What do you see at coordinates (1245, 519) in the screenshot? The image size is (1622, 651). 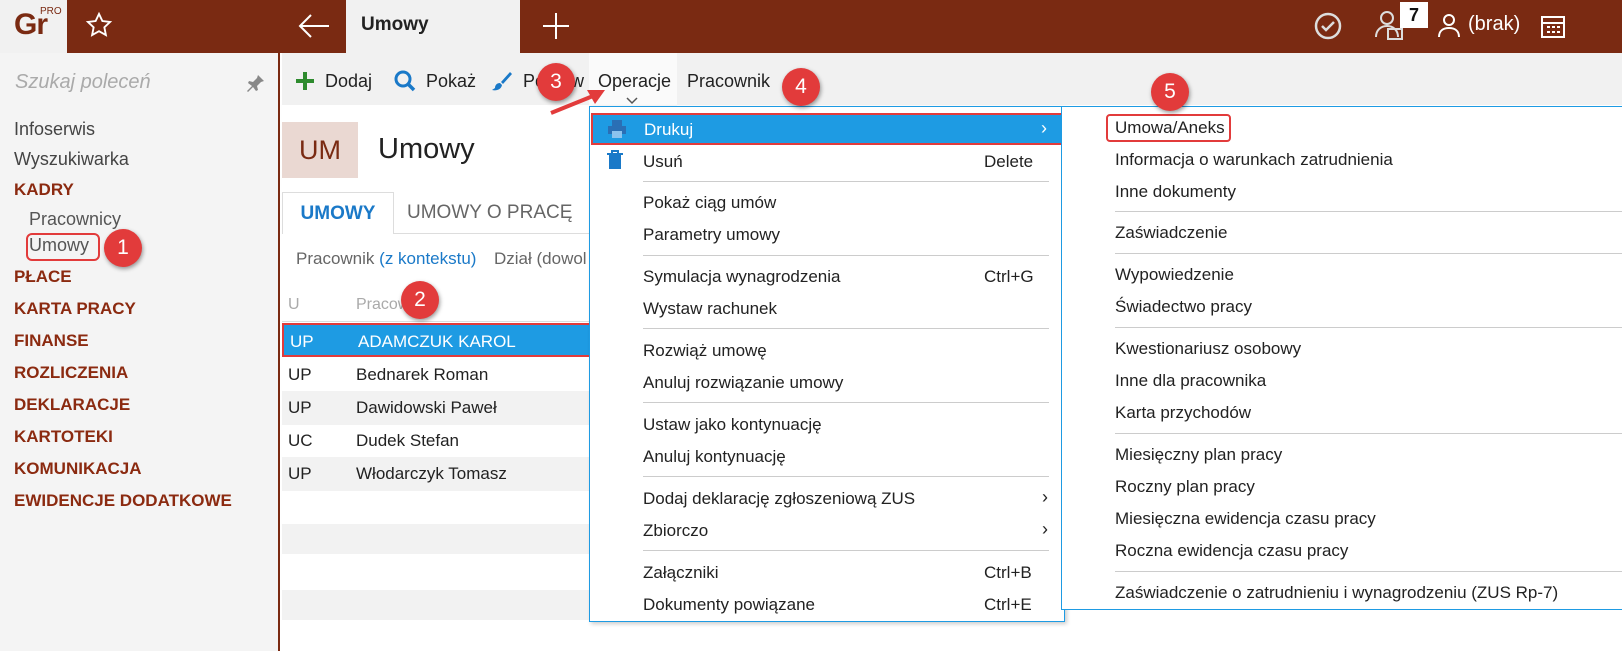 I see `submenu-item-miesieczna-ewidencja: Miesięczna ewidencja czasu pracy` at bounding box center [1245, 519].